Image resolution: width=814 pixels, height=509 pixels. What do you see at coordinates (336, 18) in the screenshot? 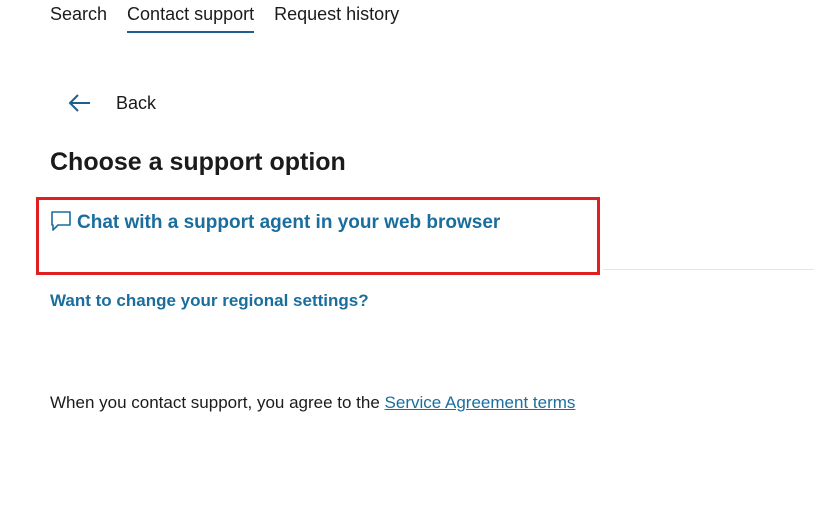
I see `tab-request-history: Request history` at bounding box center [336, 18].